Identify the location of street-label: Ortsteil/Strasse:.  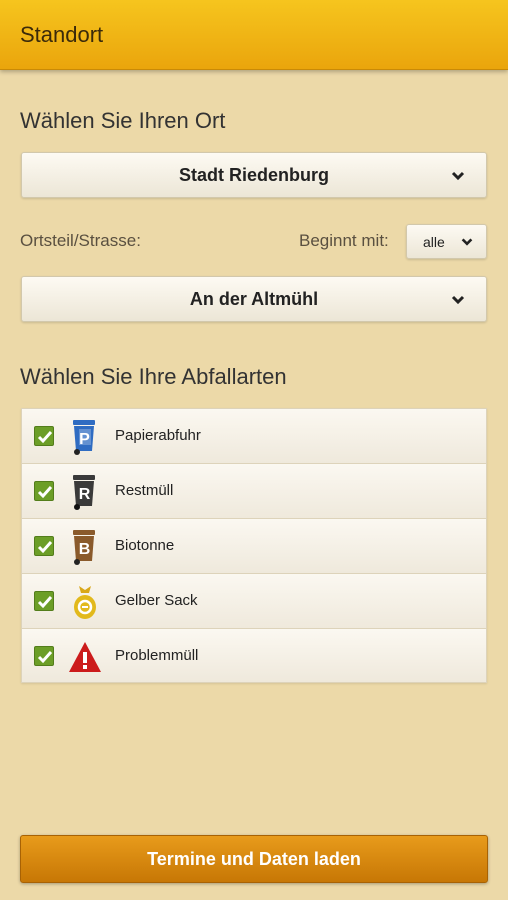
(80, 240).